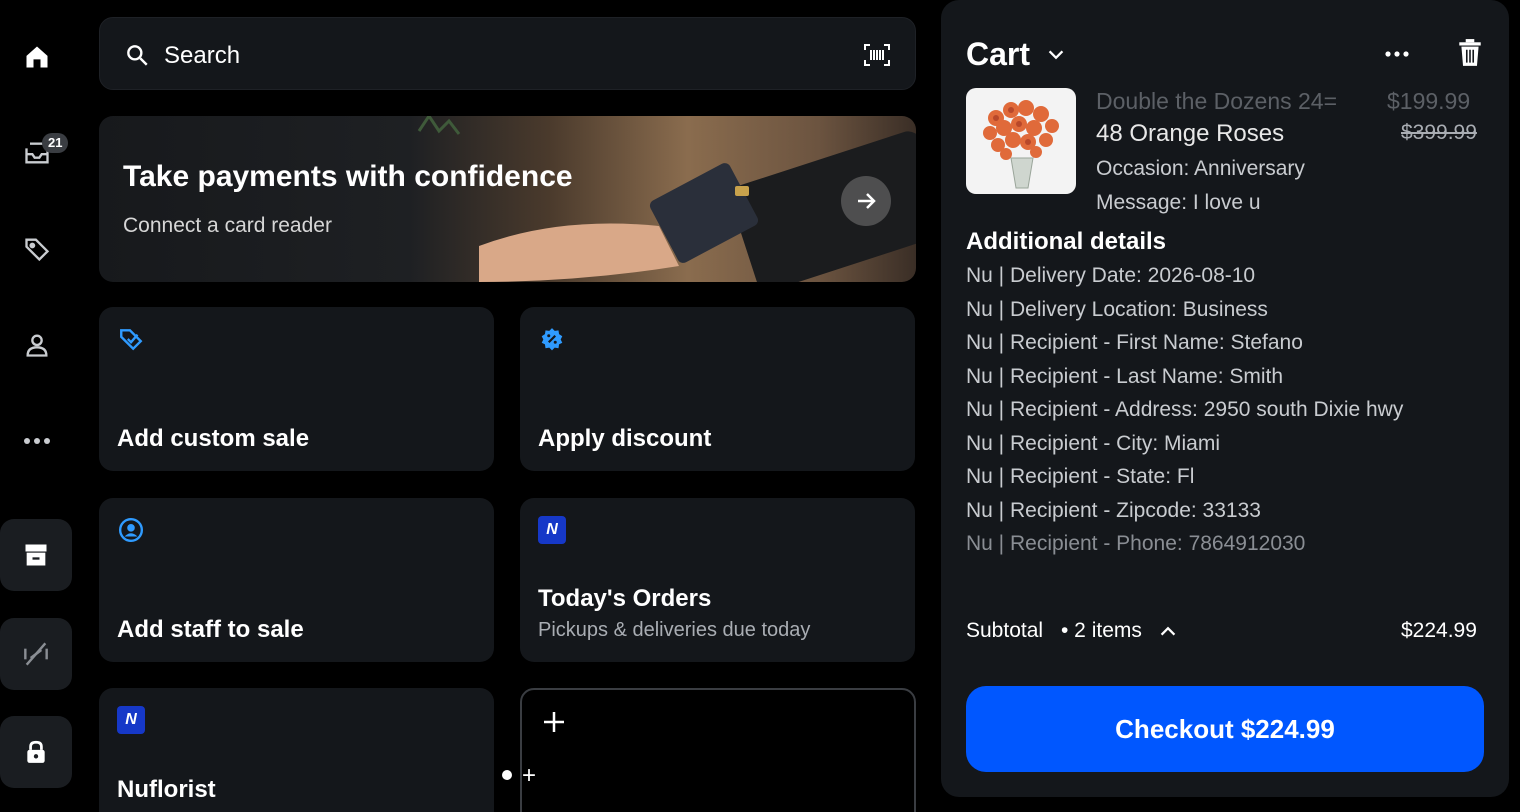 The image size is (1520, 812). Describe the element at coordinates (507, 53) in the screenshot. I see `search-bar: Search` at that location.